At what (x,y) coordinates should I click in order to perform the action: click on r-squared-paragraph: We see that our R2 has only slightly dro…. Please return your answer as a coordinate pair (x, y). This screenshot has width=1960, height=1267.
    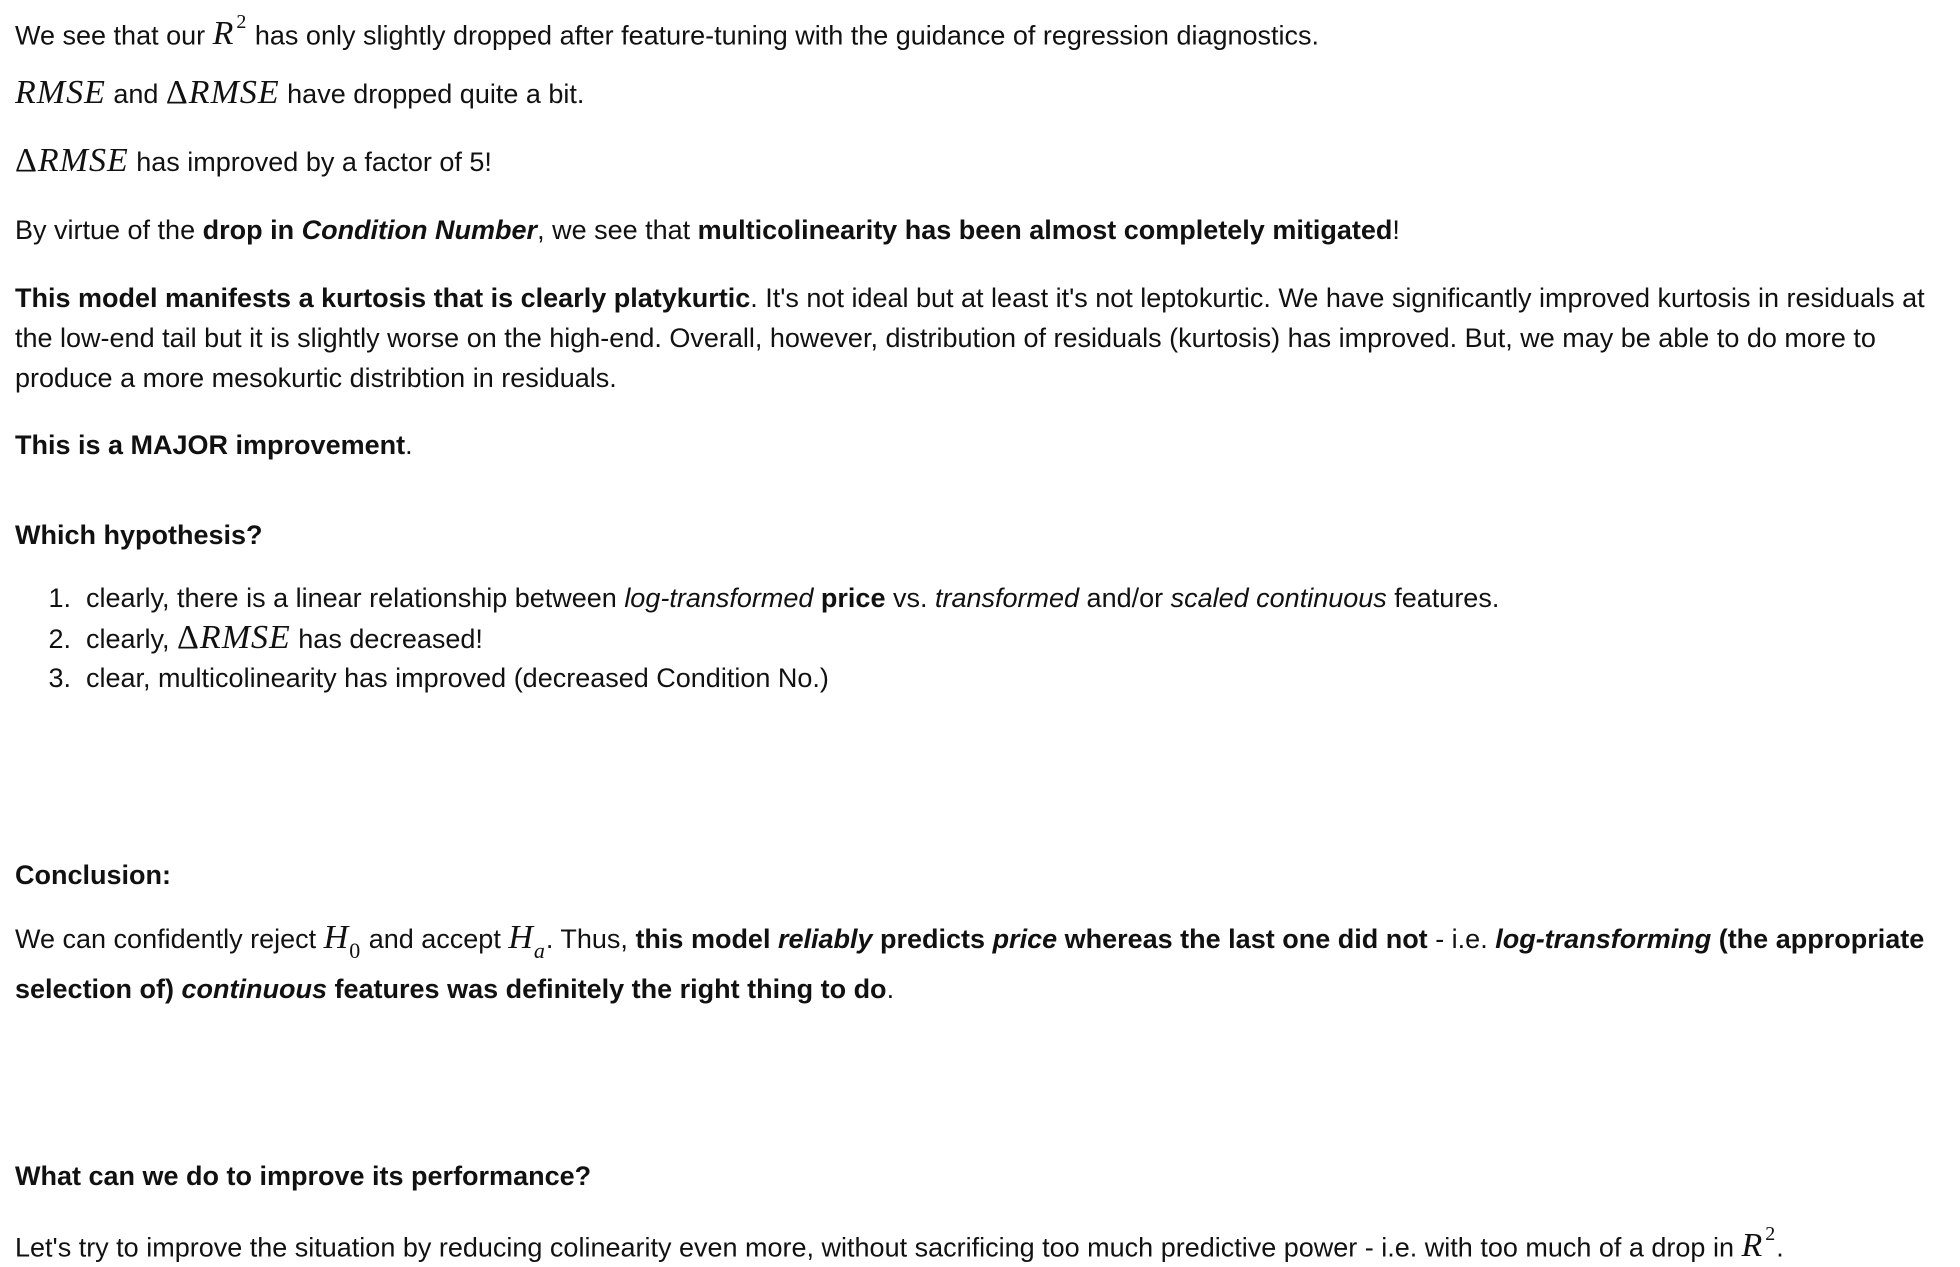
    Looking at the image, I should click on (667, 30).